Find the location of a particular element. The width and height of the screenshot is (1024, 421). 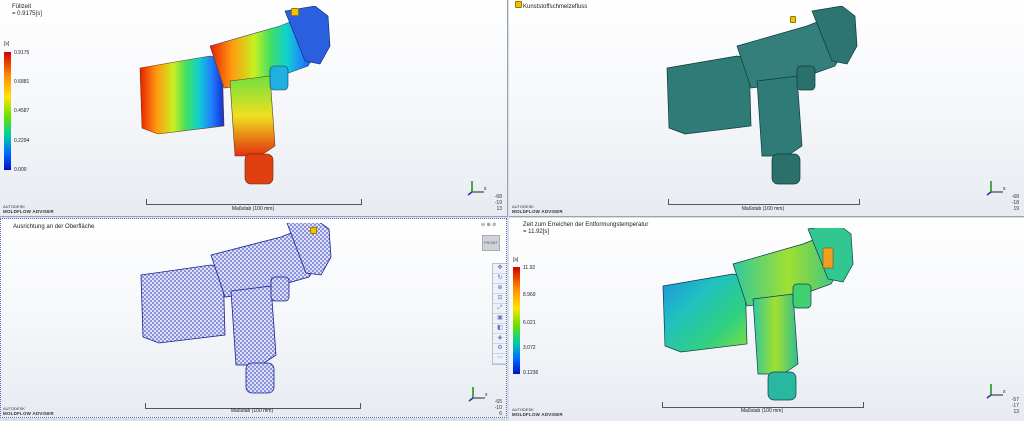

result-title: Füllzeit = 0.9175[s] is located at coordinates (27, 10).